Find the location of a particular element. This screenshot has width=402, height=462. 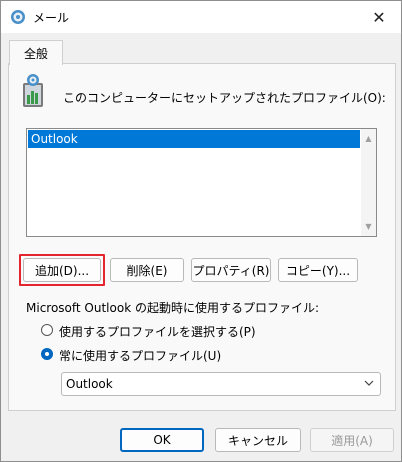

properties-button: プロパティ(R) is located at coordinates (231, 270).